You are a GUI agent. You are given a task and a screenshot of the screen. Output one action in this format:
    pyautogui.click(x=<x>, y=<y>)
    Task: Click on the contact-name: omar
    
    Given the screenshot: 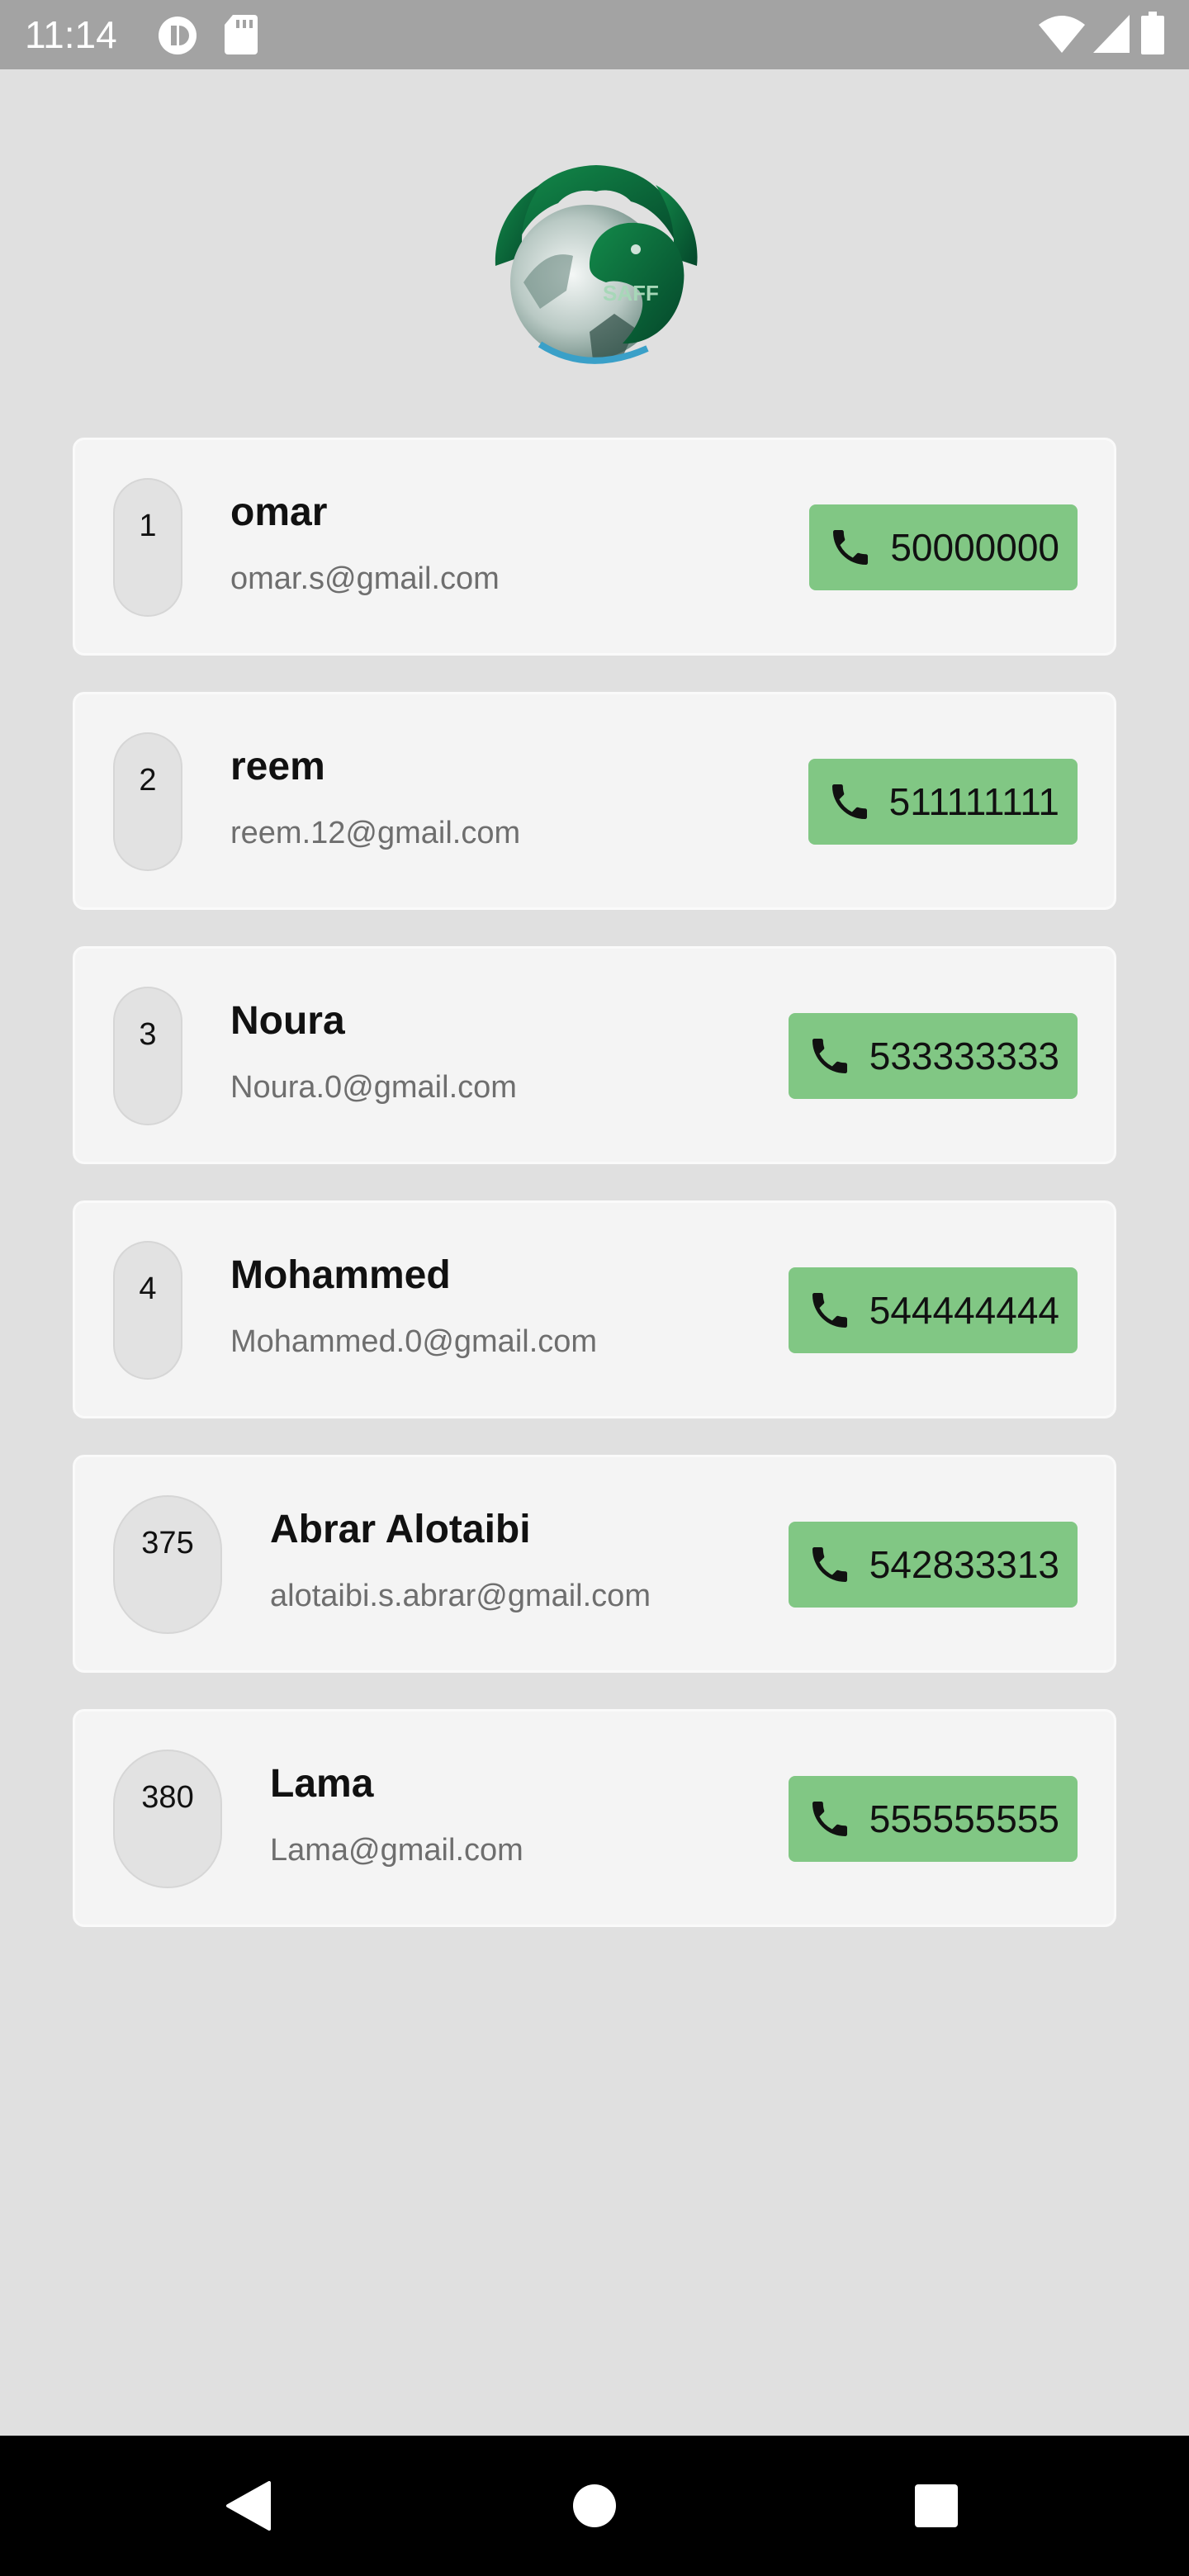 What is the action you would take?
    pyautogui.click(x=279, y=512)
    